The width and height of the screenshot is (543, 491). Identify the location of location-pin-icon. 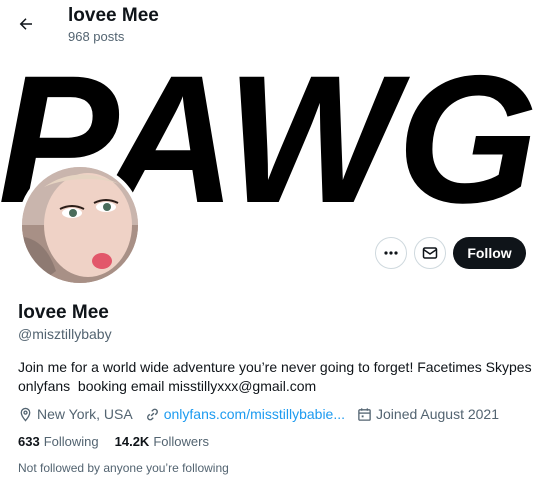
(25, 414).